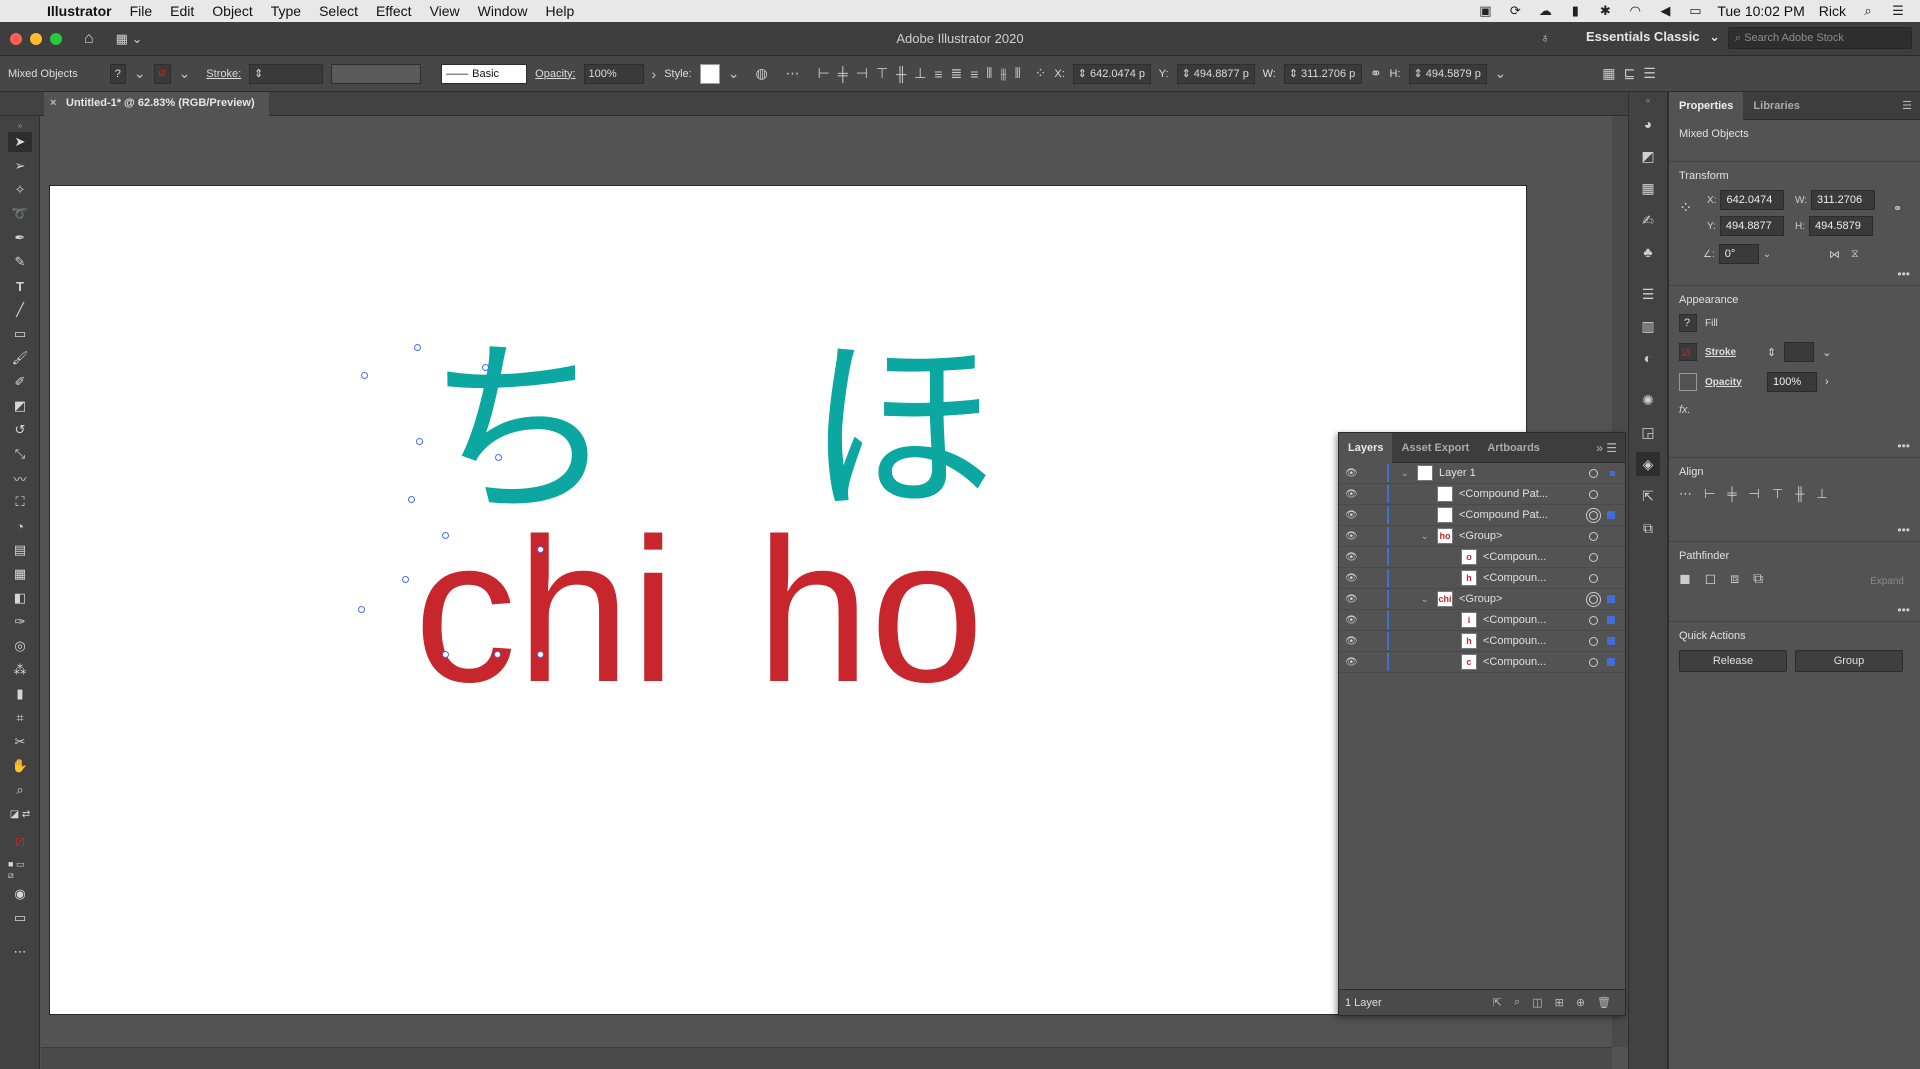 This screenshot has height=1069, width=1920. Describe the element at coordinates (1485, 10) in the screenshot. I see `status-app-icon: ▣` at that location.